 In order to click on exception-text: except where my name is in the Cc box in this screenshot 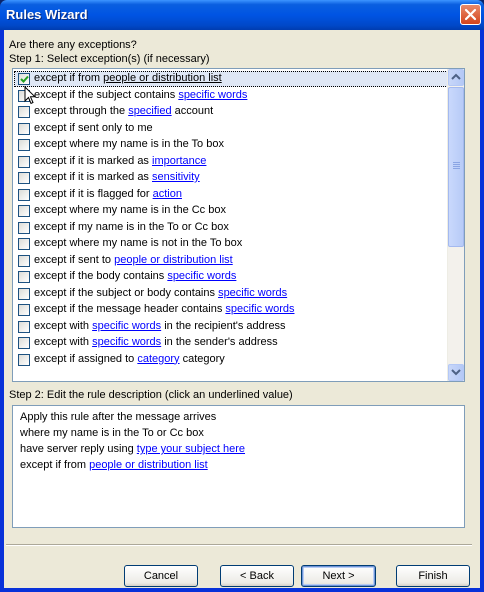, I will do `click(130, 210)`.